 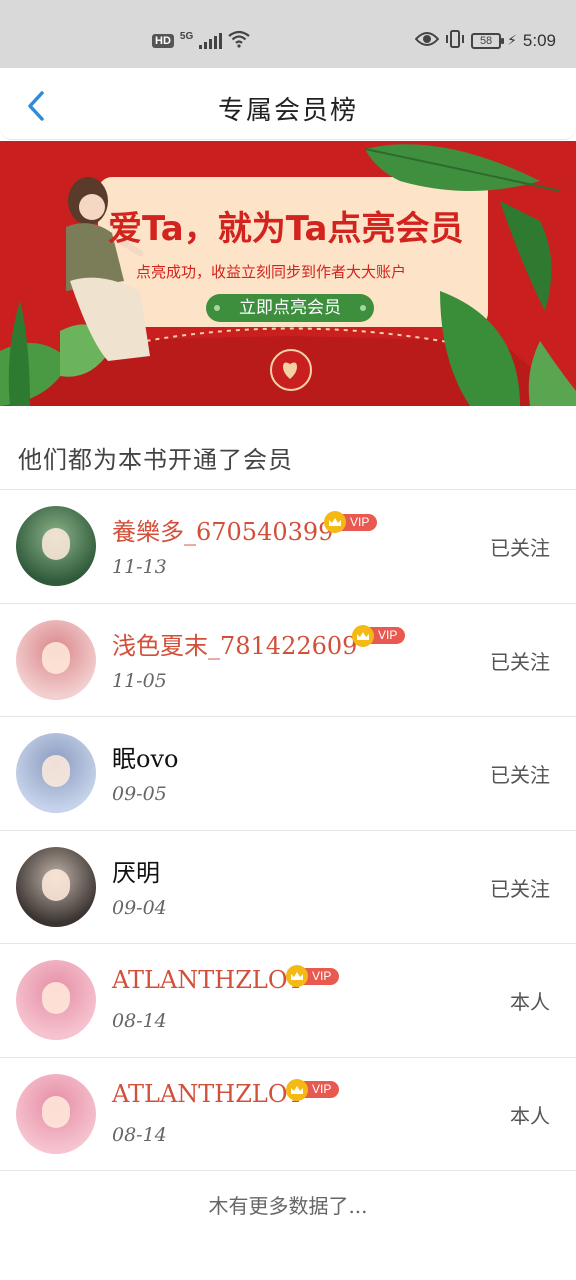 What do you see at coordinates (239, 41) in the screenshot?
I see `wifi-icon` at bounding box center [239, 41].